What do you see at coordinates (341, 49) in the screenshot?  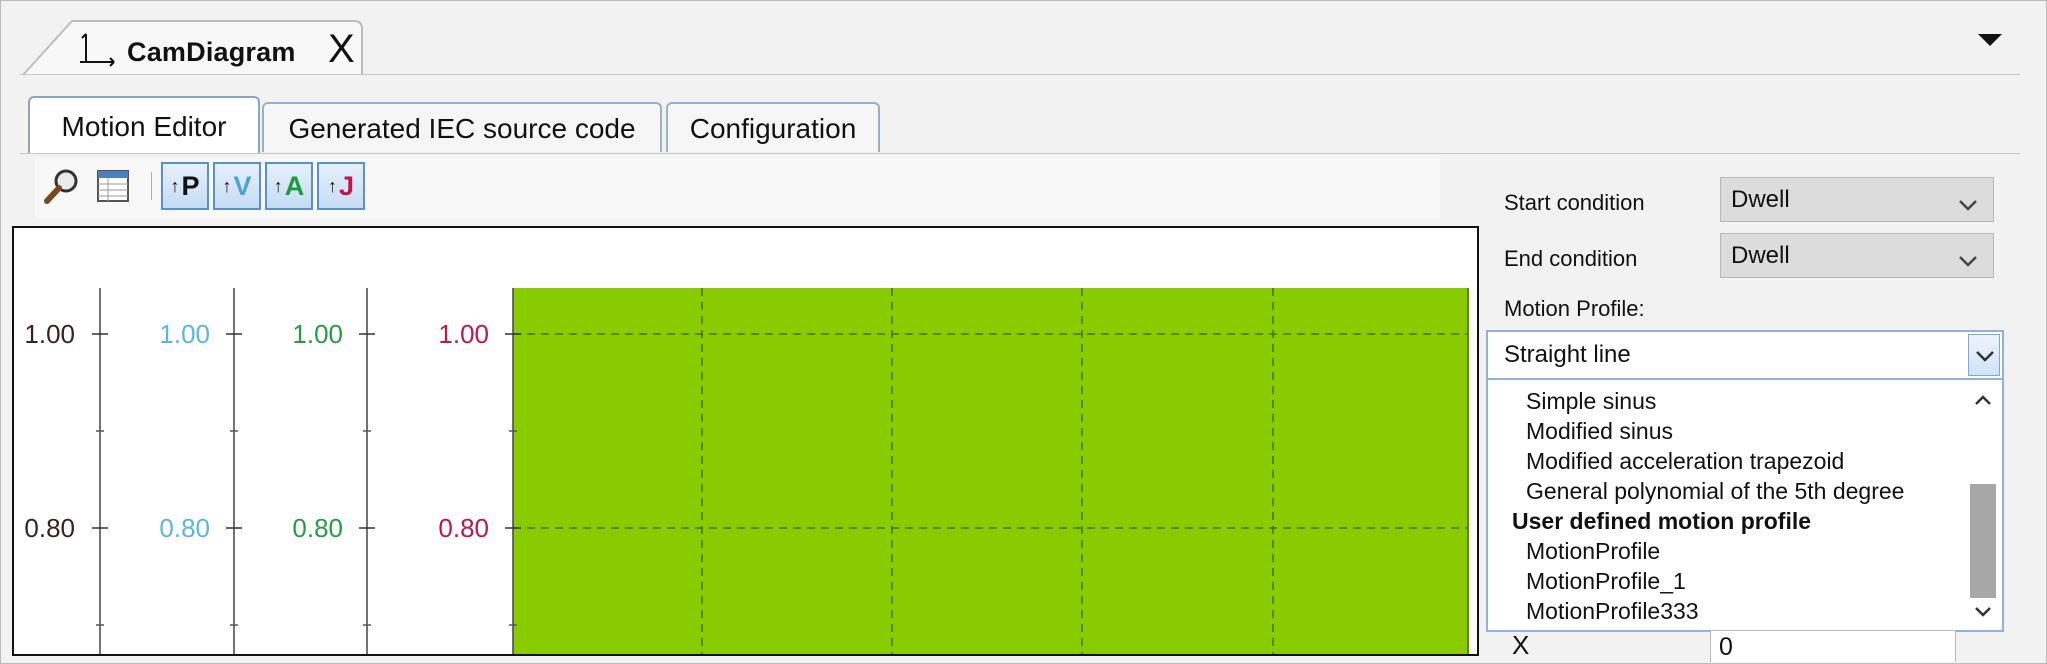 I see `close-icon: X` at bounding box center [341, 49].